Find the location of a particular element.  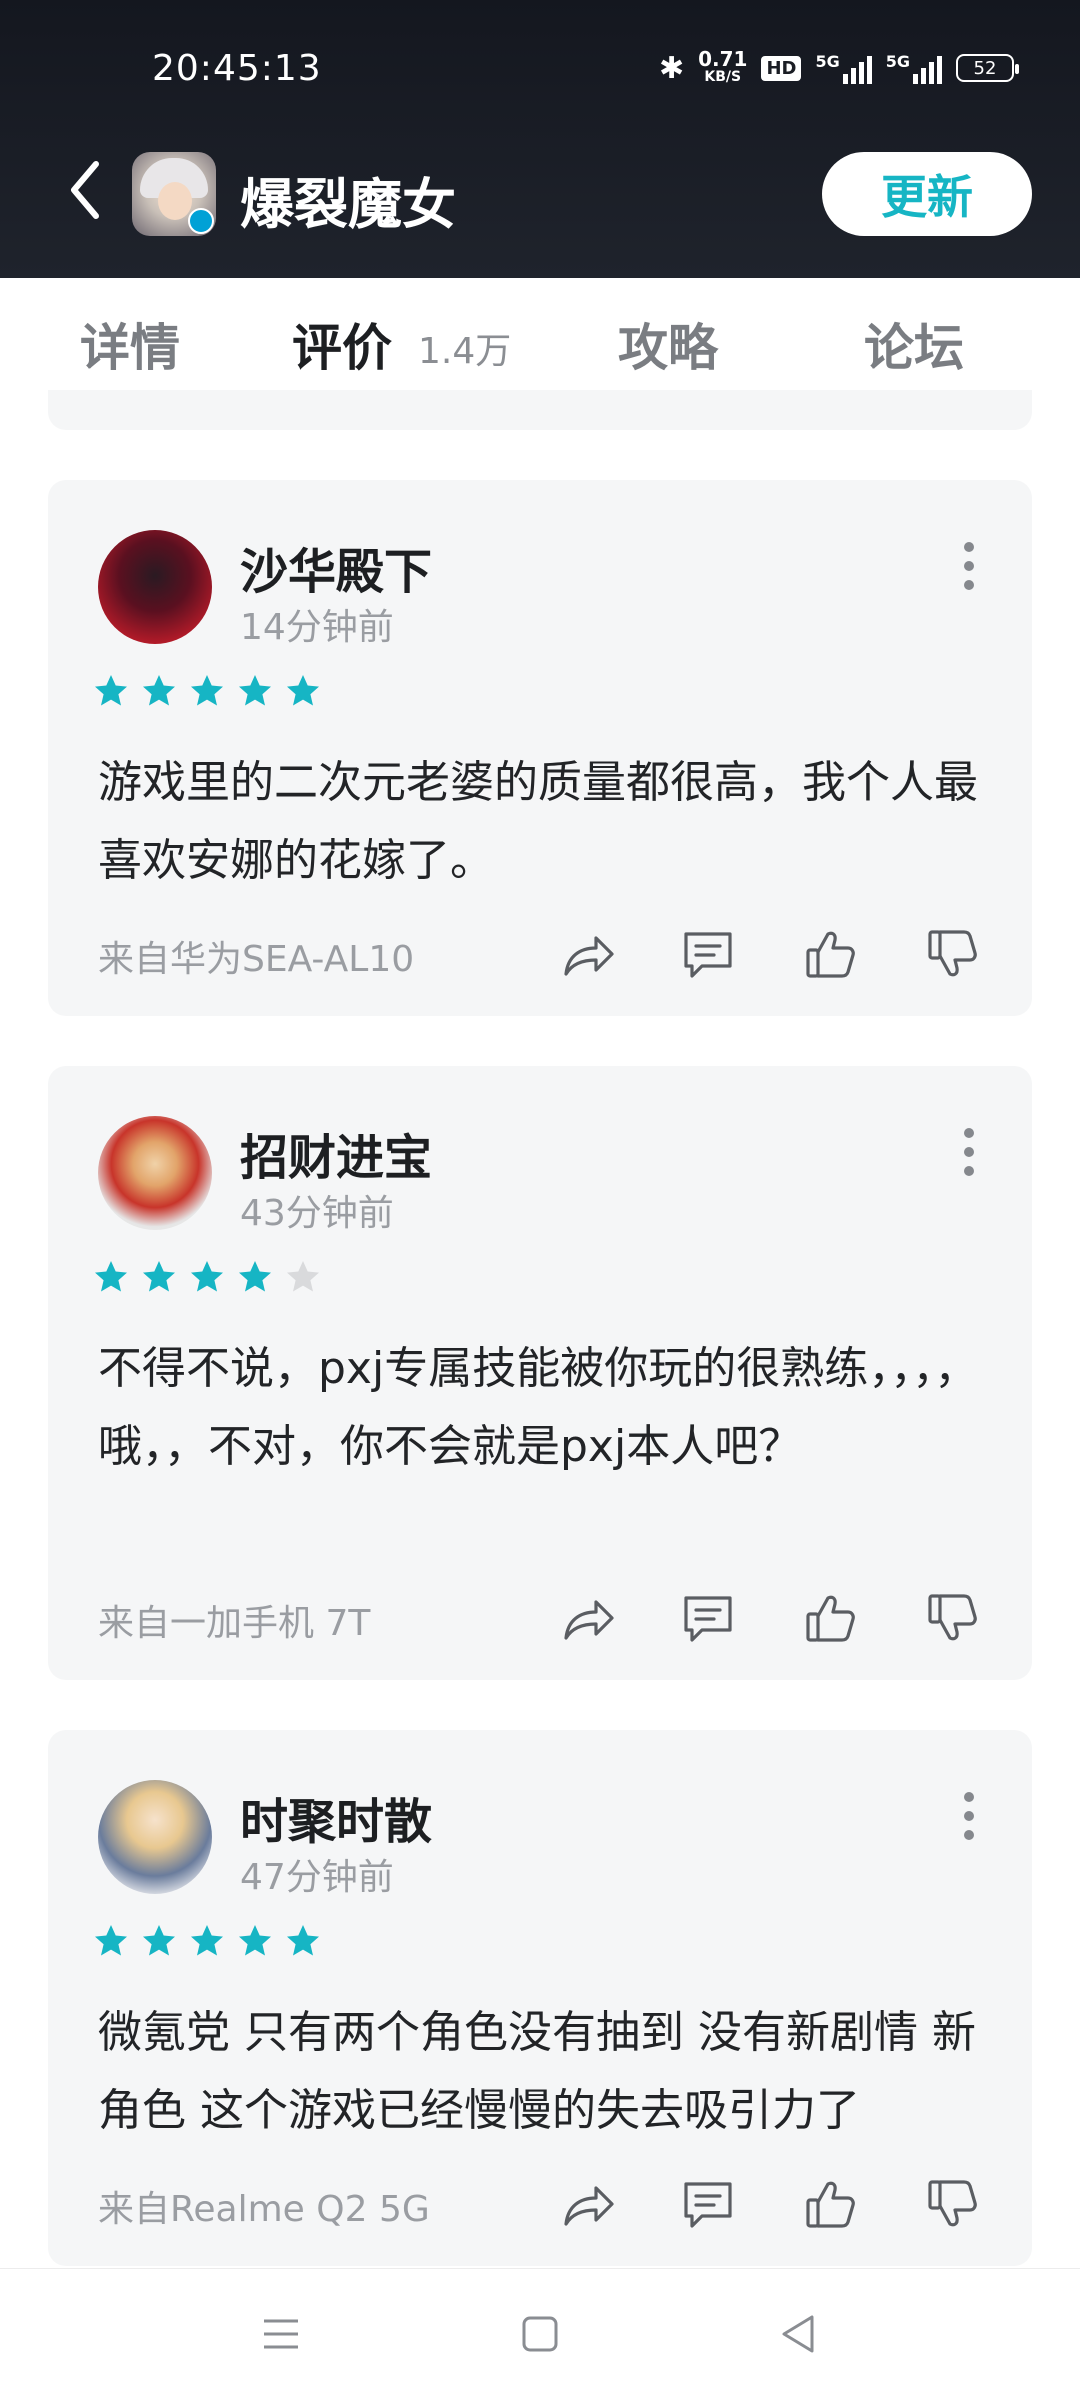

review-count: 1.4万 is located at coordinates (465, 351).